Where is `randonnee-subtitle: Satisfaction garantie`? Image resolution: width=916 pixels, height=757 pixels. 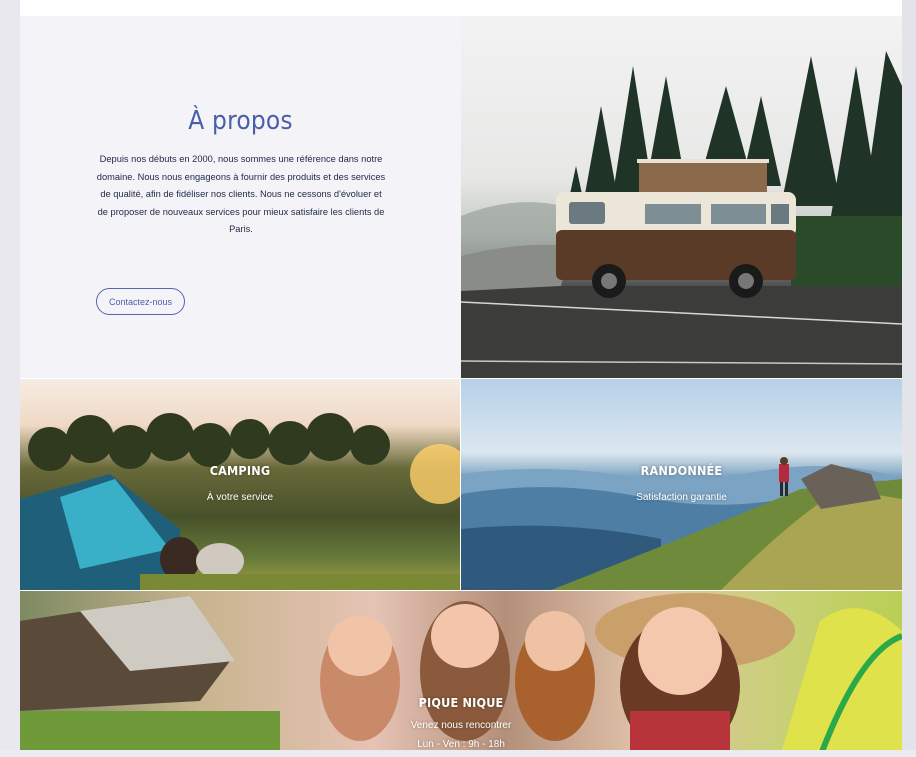
randonnee-subtitle: Satisfaction garantie is located at coordinates (681, 497).